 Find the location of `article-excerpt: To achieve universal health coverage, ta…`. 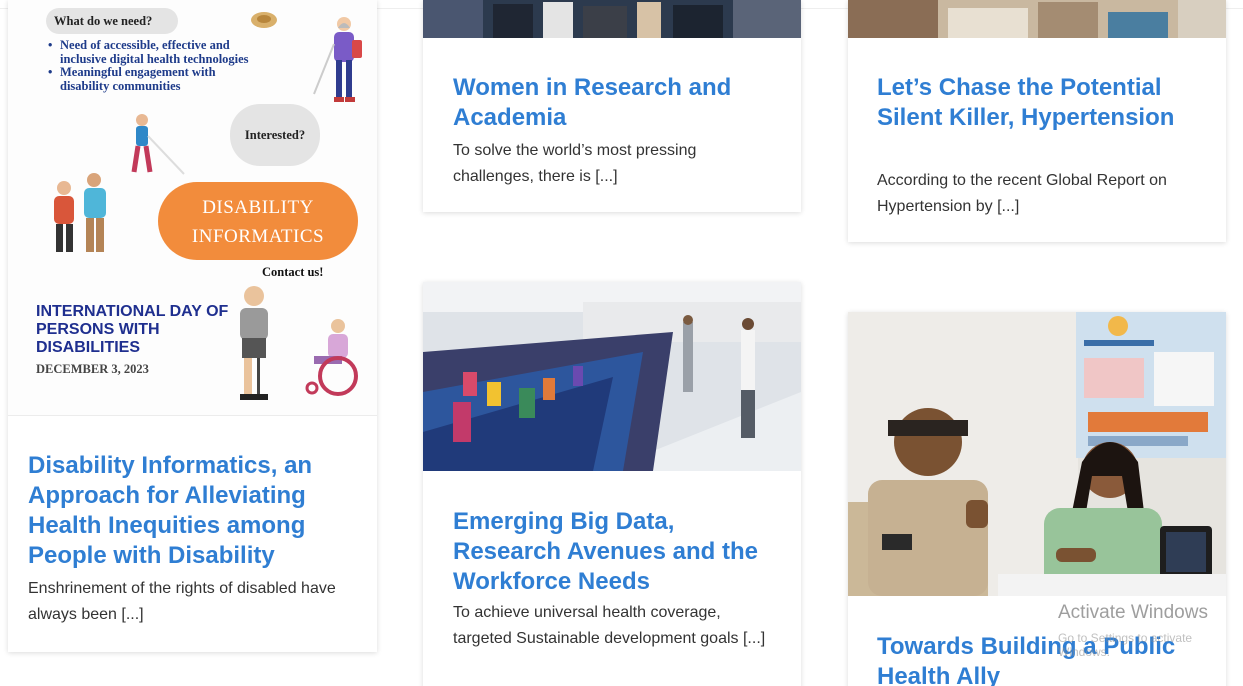

article-excerpt: To achieve universal health coverage, ta… is located at coordinates (609, 625).